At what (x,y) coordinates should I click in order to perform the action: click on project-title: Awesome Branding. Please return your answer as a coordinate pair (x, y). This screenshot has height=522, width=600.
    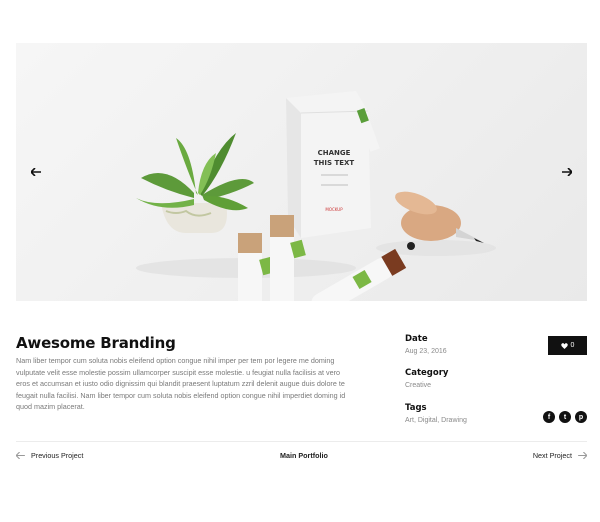
    Looking at the image, I should click on (96, 343).